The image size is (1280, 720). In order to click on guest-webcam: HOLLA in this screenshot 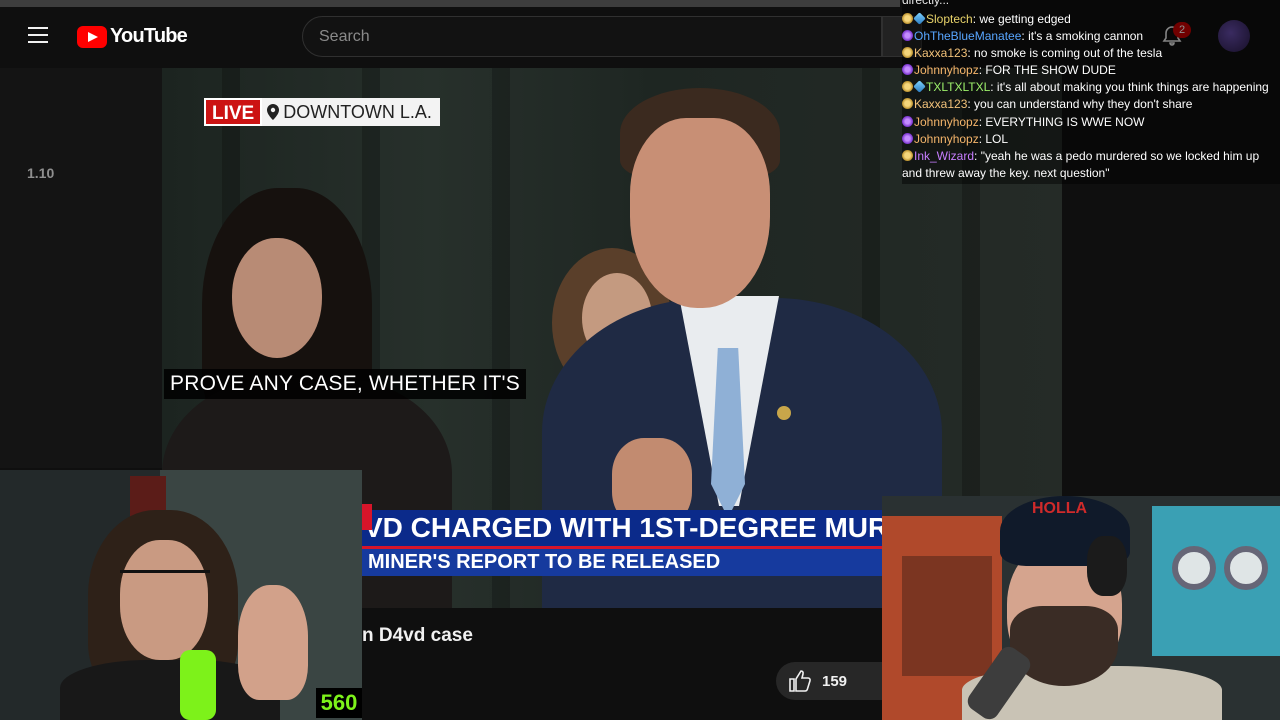, I will do `click(1081, 608)`.